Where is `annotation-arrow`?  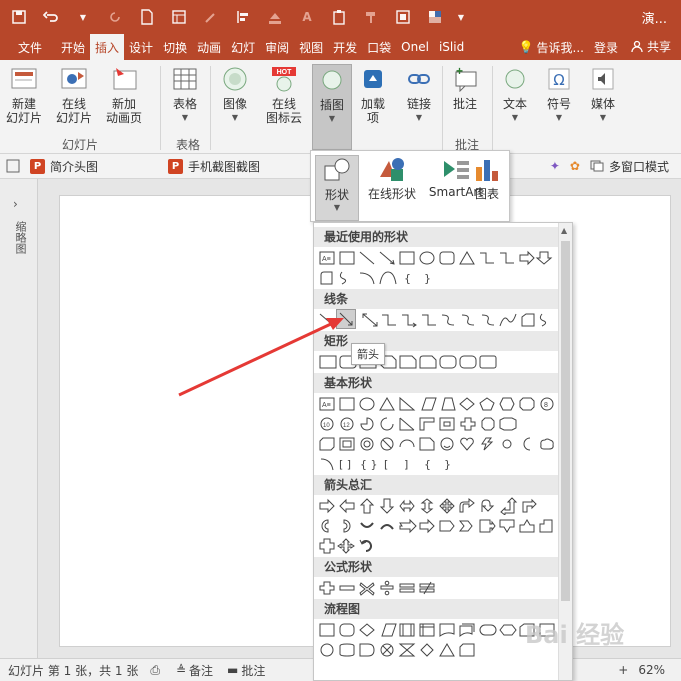 annotation-arrow is located at coordinates (261, 357).